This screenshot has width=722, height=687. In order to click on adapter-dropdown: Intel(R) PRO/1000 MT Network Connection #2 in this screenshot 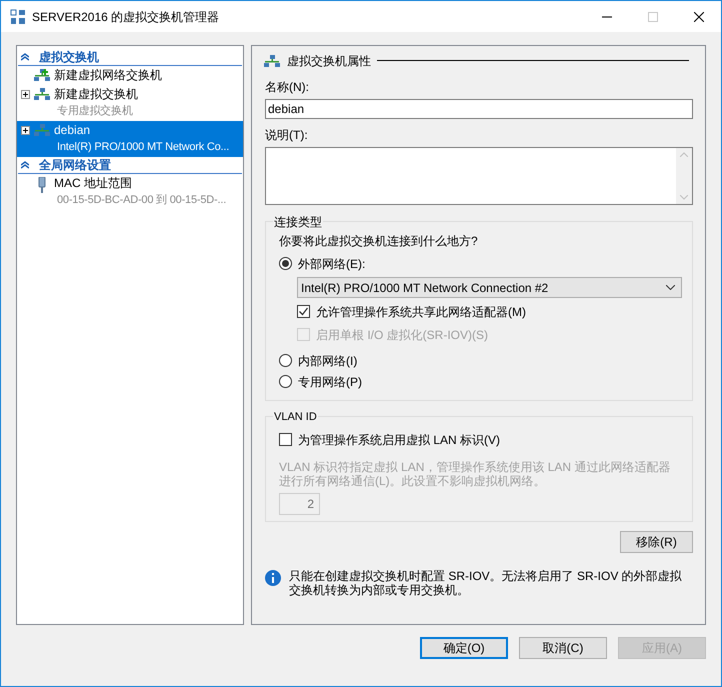, I will do `click(489, 287)`.